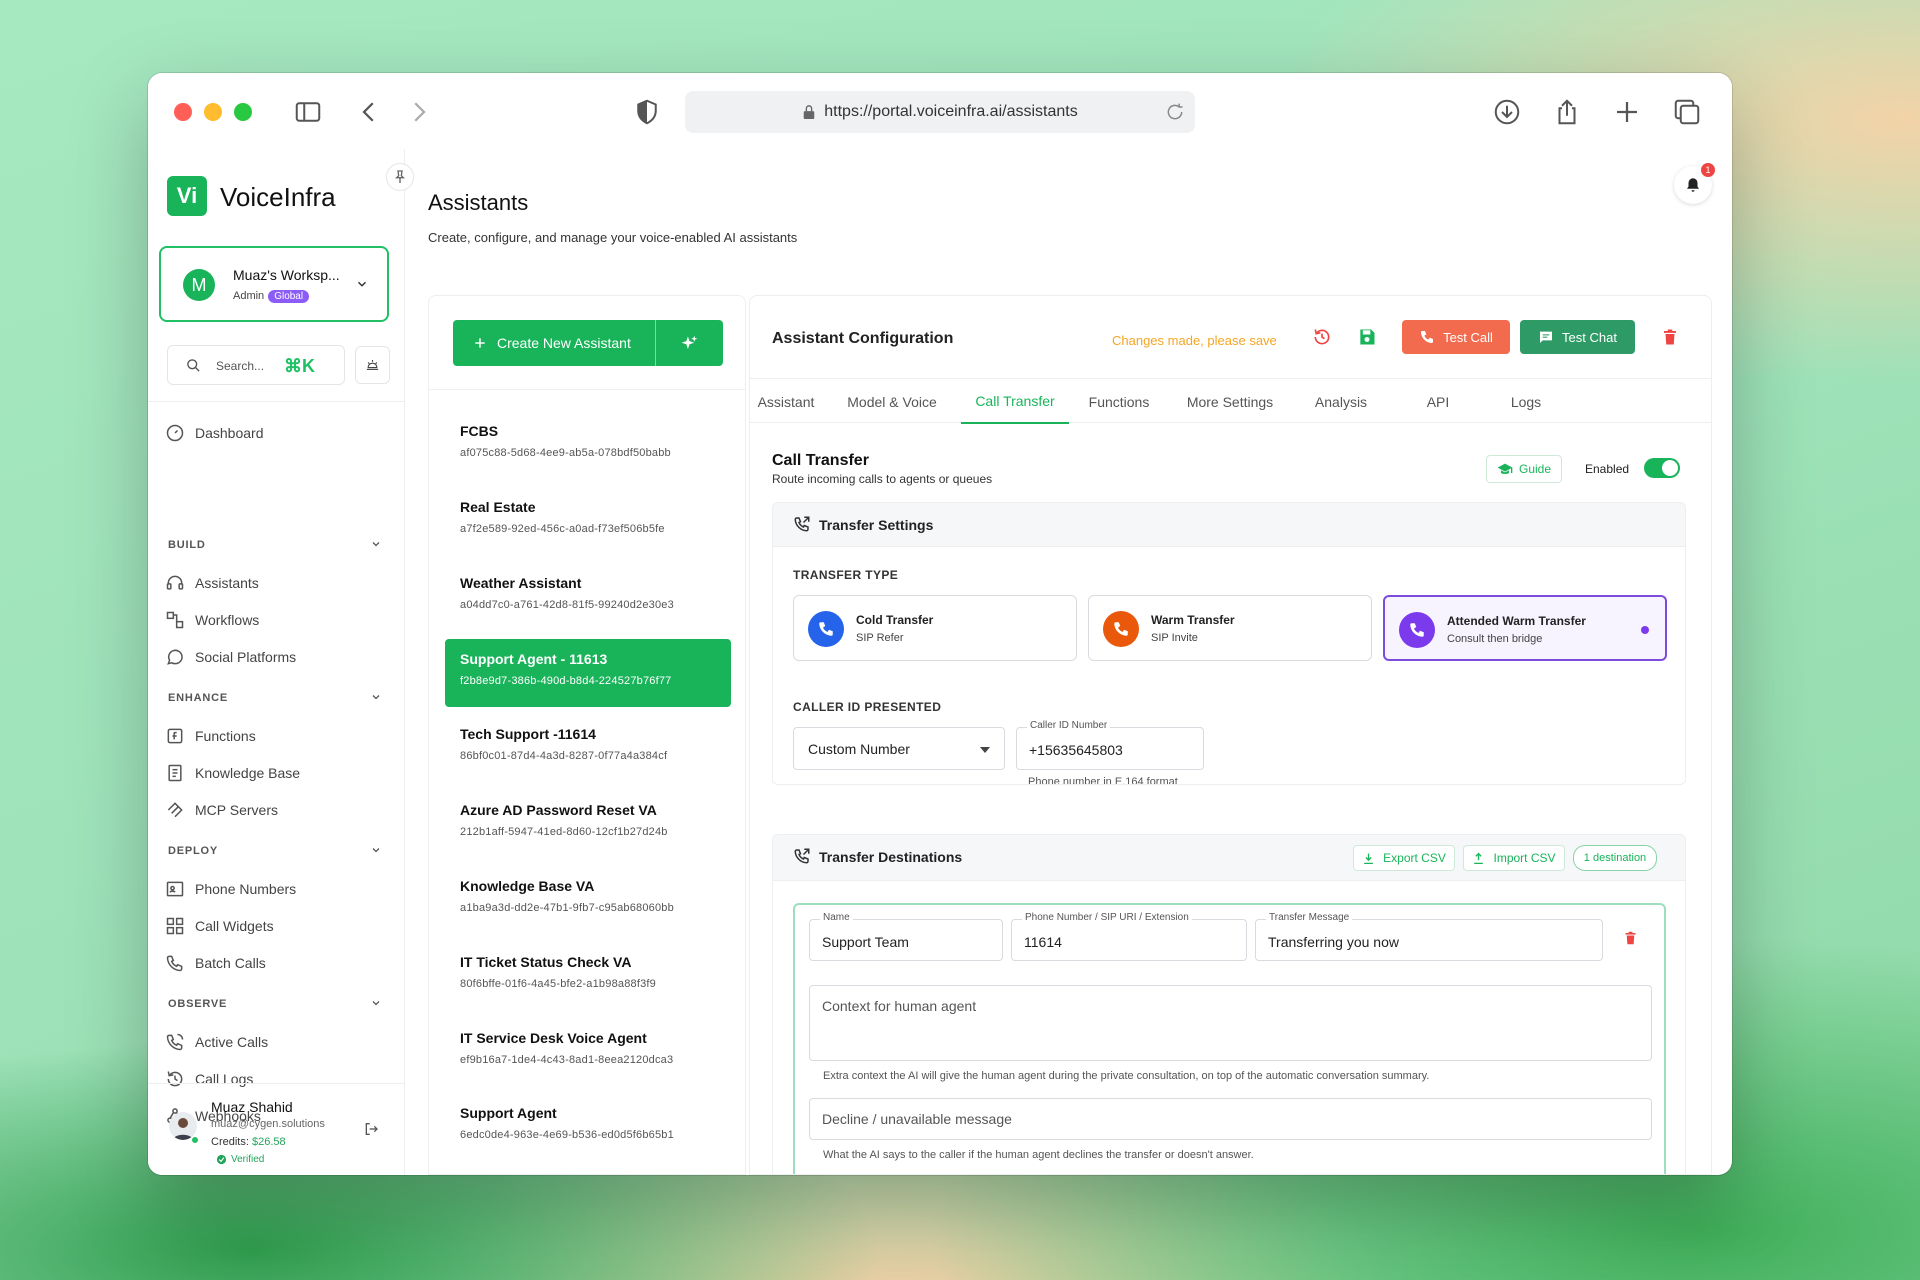 The image size is (1920, 1280). Describe the element at coordinates (274, 284) in the screenshot. I see `workspace-switcher: M Muaz's Worksp... Admin Global` at that location.